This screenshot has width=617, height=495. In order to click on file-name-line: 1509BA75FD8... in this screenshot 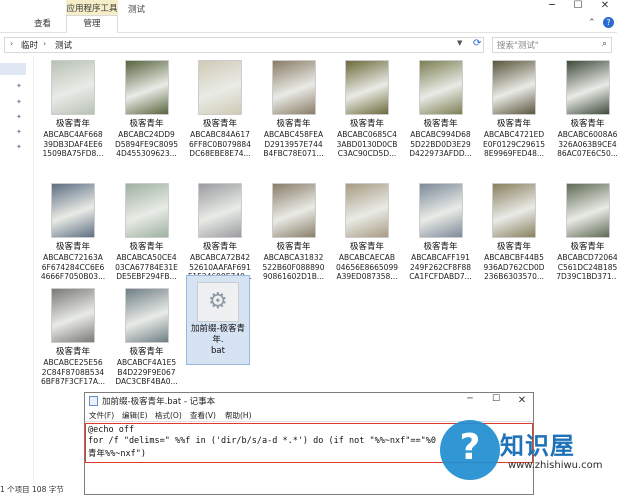, I will do `click(73, 153)`.